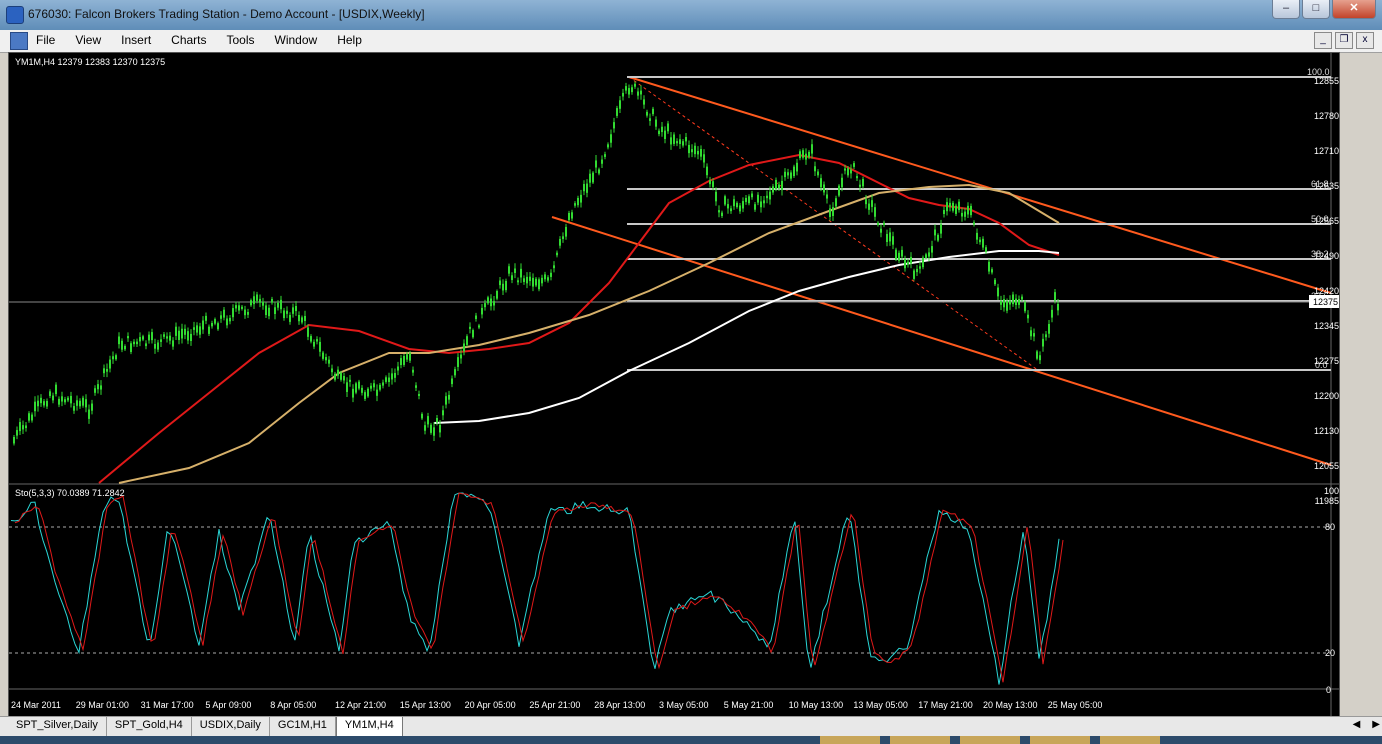 Image resolution: width=1382 pixels, height=744 pixels. I want to click on menu-help: Help, so click(349, 40).